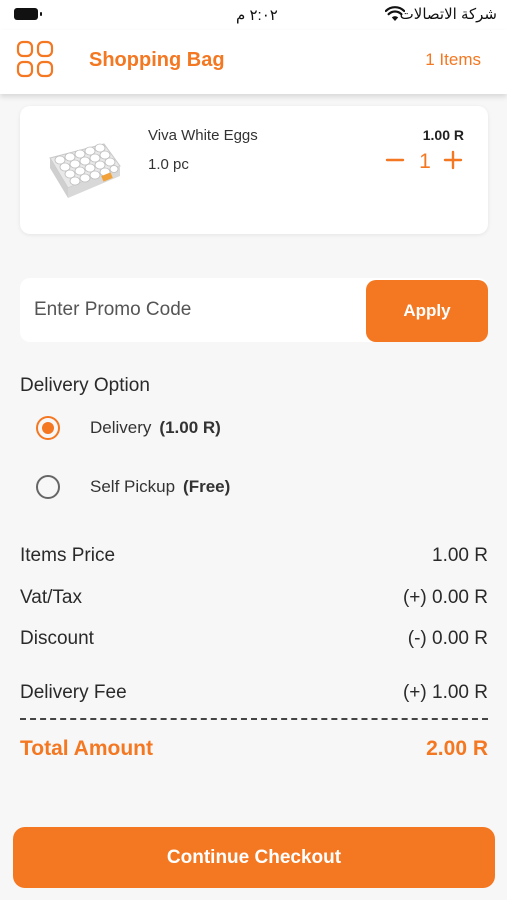 The image size is (507, 900). I want to click on cart-item-card: Viva White Eggs 1.0 pc 1.00 R 1, so click(254, 170).